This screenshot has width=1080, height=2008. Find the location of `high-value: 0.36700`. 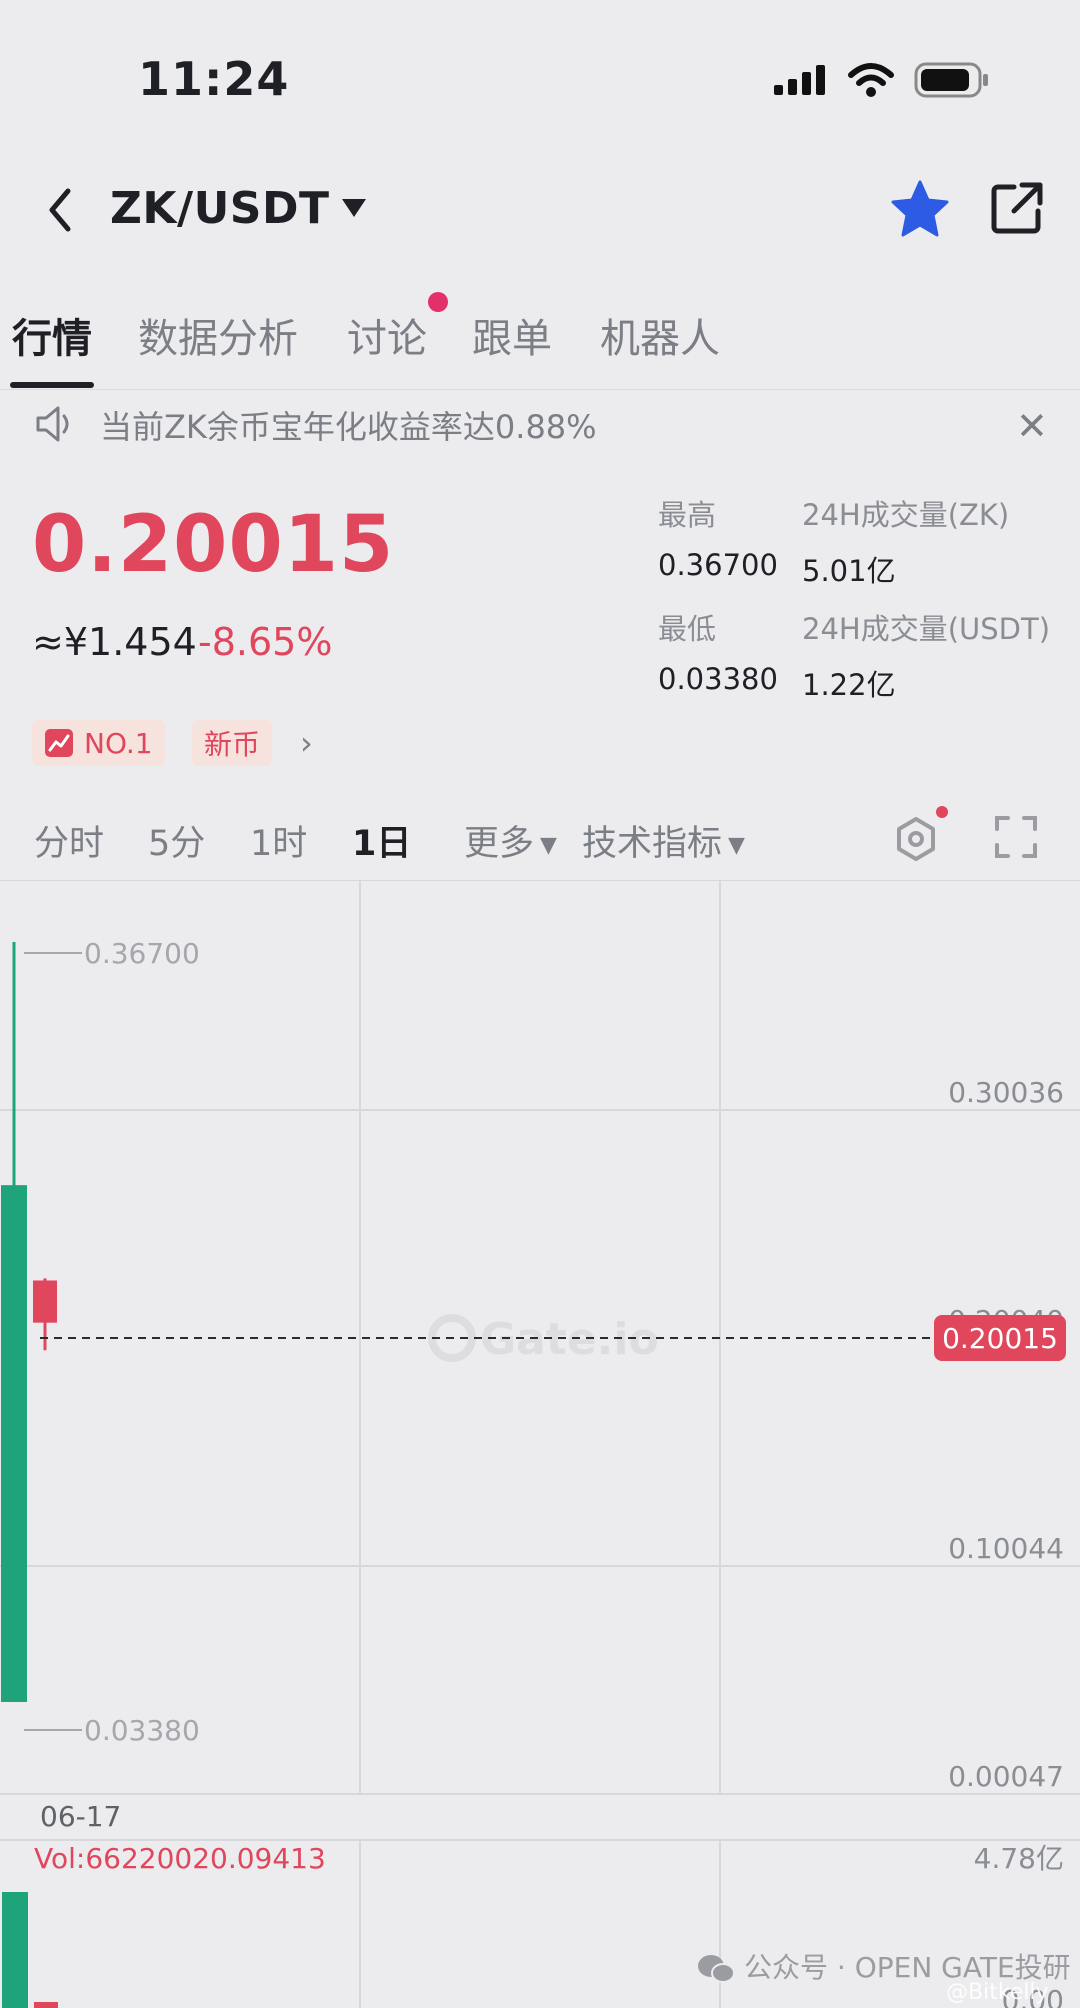

high-value: 0.36700 is located at coordinates (718, 565).